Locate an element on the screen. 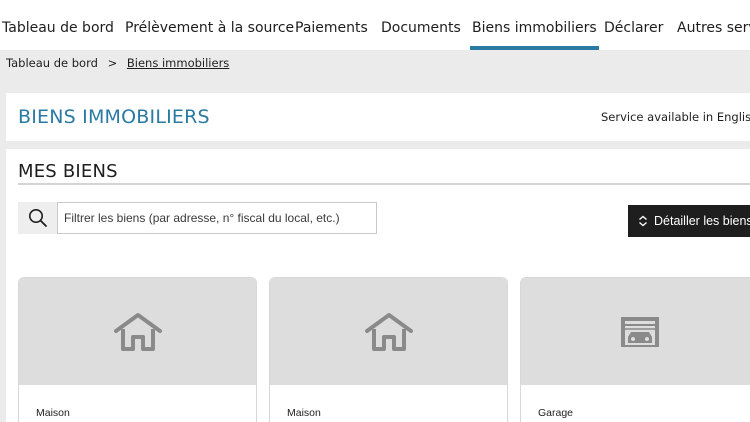  language-switch-link: Service available in English is located at coordinates (675, 117).